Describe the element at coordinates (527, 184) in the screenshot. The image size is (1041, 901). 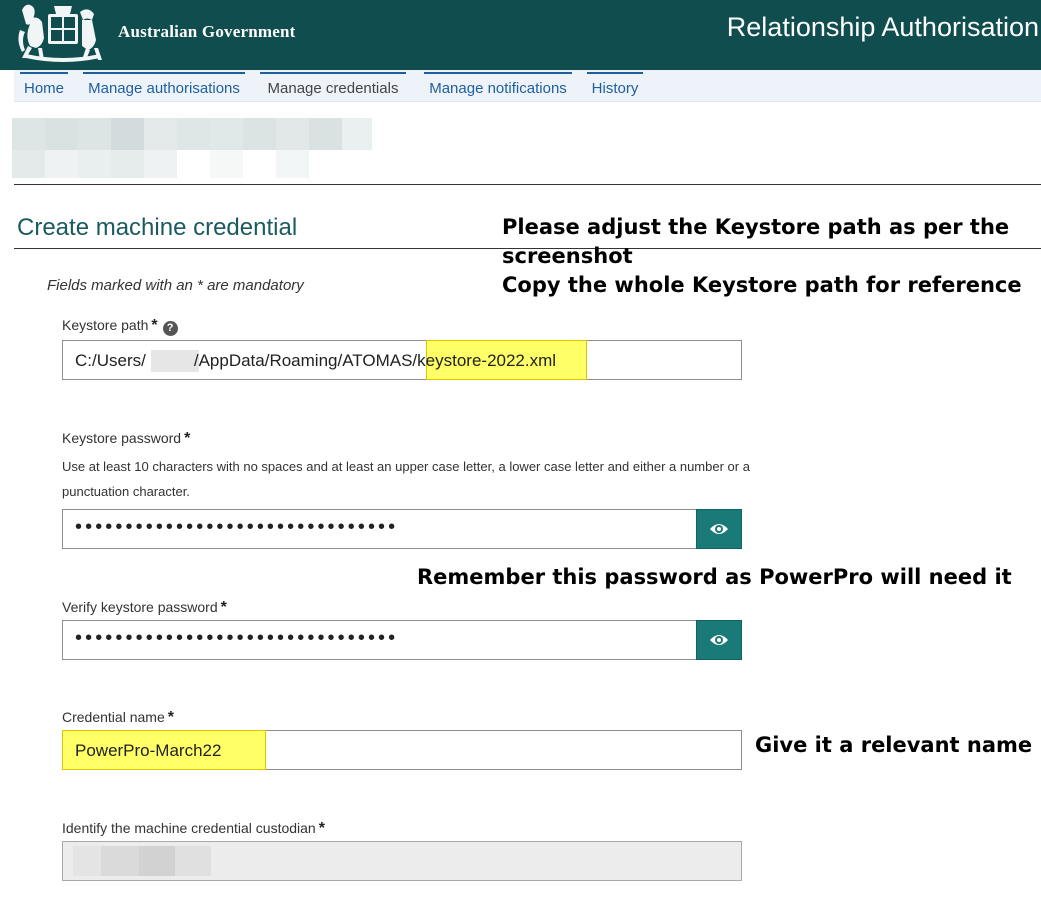
I see `divider` at that location.